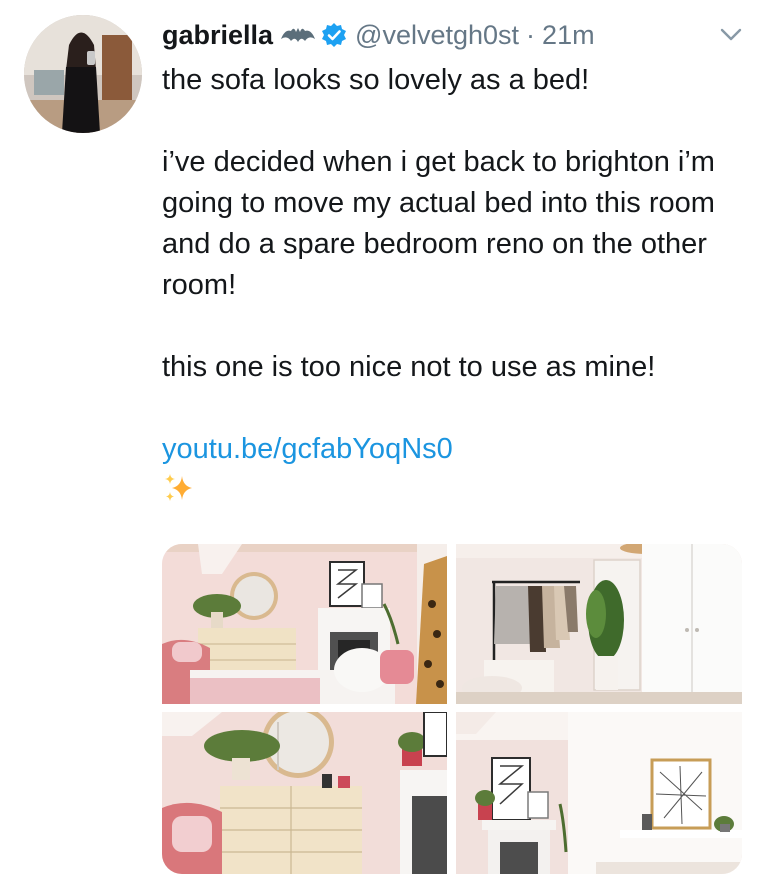  I want to click on tweet-header: gabriella @velvetgh0st · 21m, so click(378, 35).